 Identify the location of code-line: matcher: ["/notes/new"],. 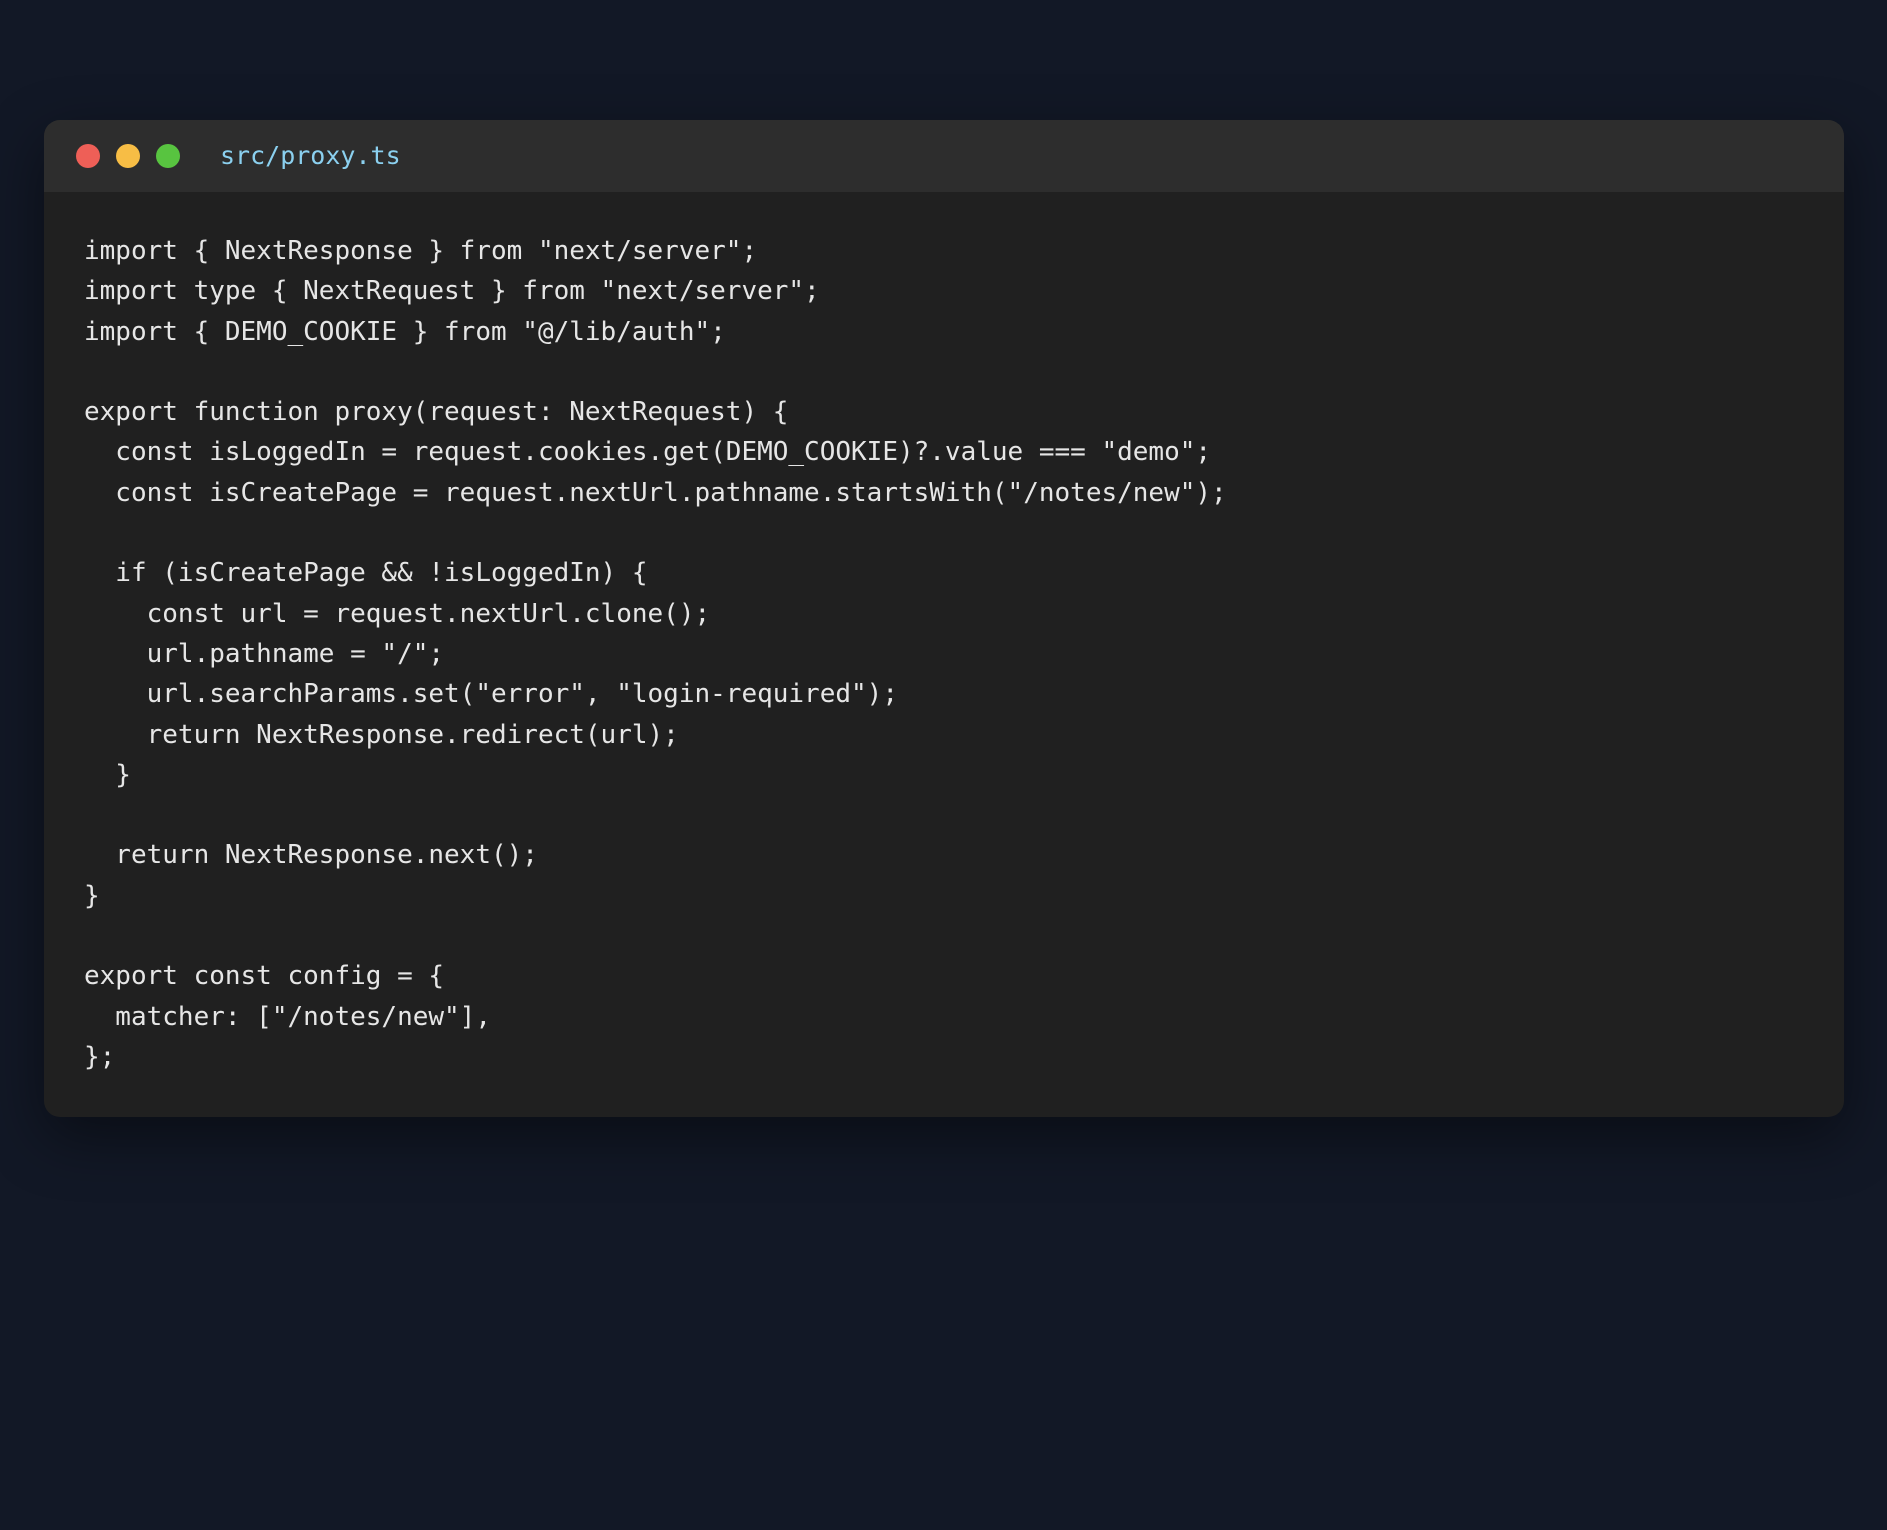
(287, 1016).